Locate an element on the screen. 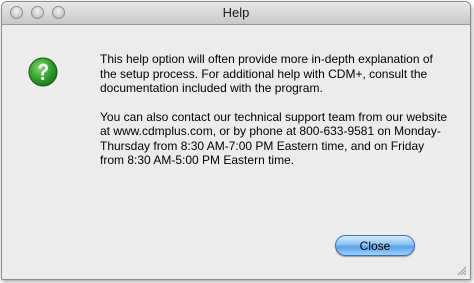 Image resolution: width=474 pixels, height=283 pixels. resize-grip-icon is located at coordinates (461, 270).